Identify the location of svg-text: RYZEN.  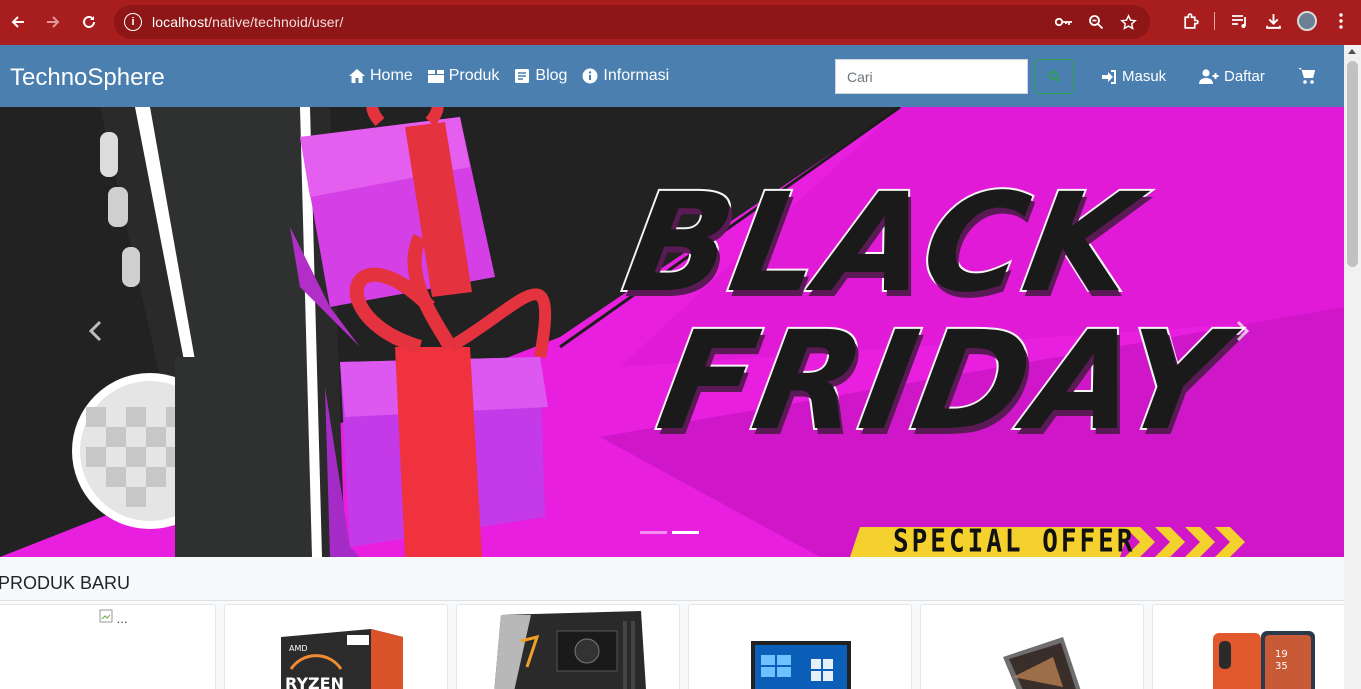
(314, 681).